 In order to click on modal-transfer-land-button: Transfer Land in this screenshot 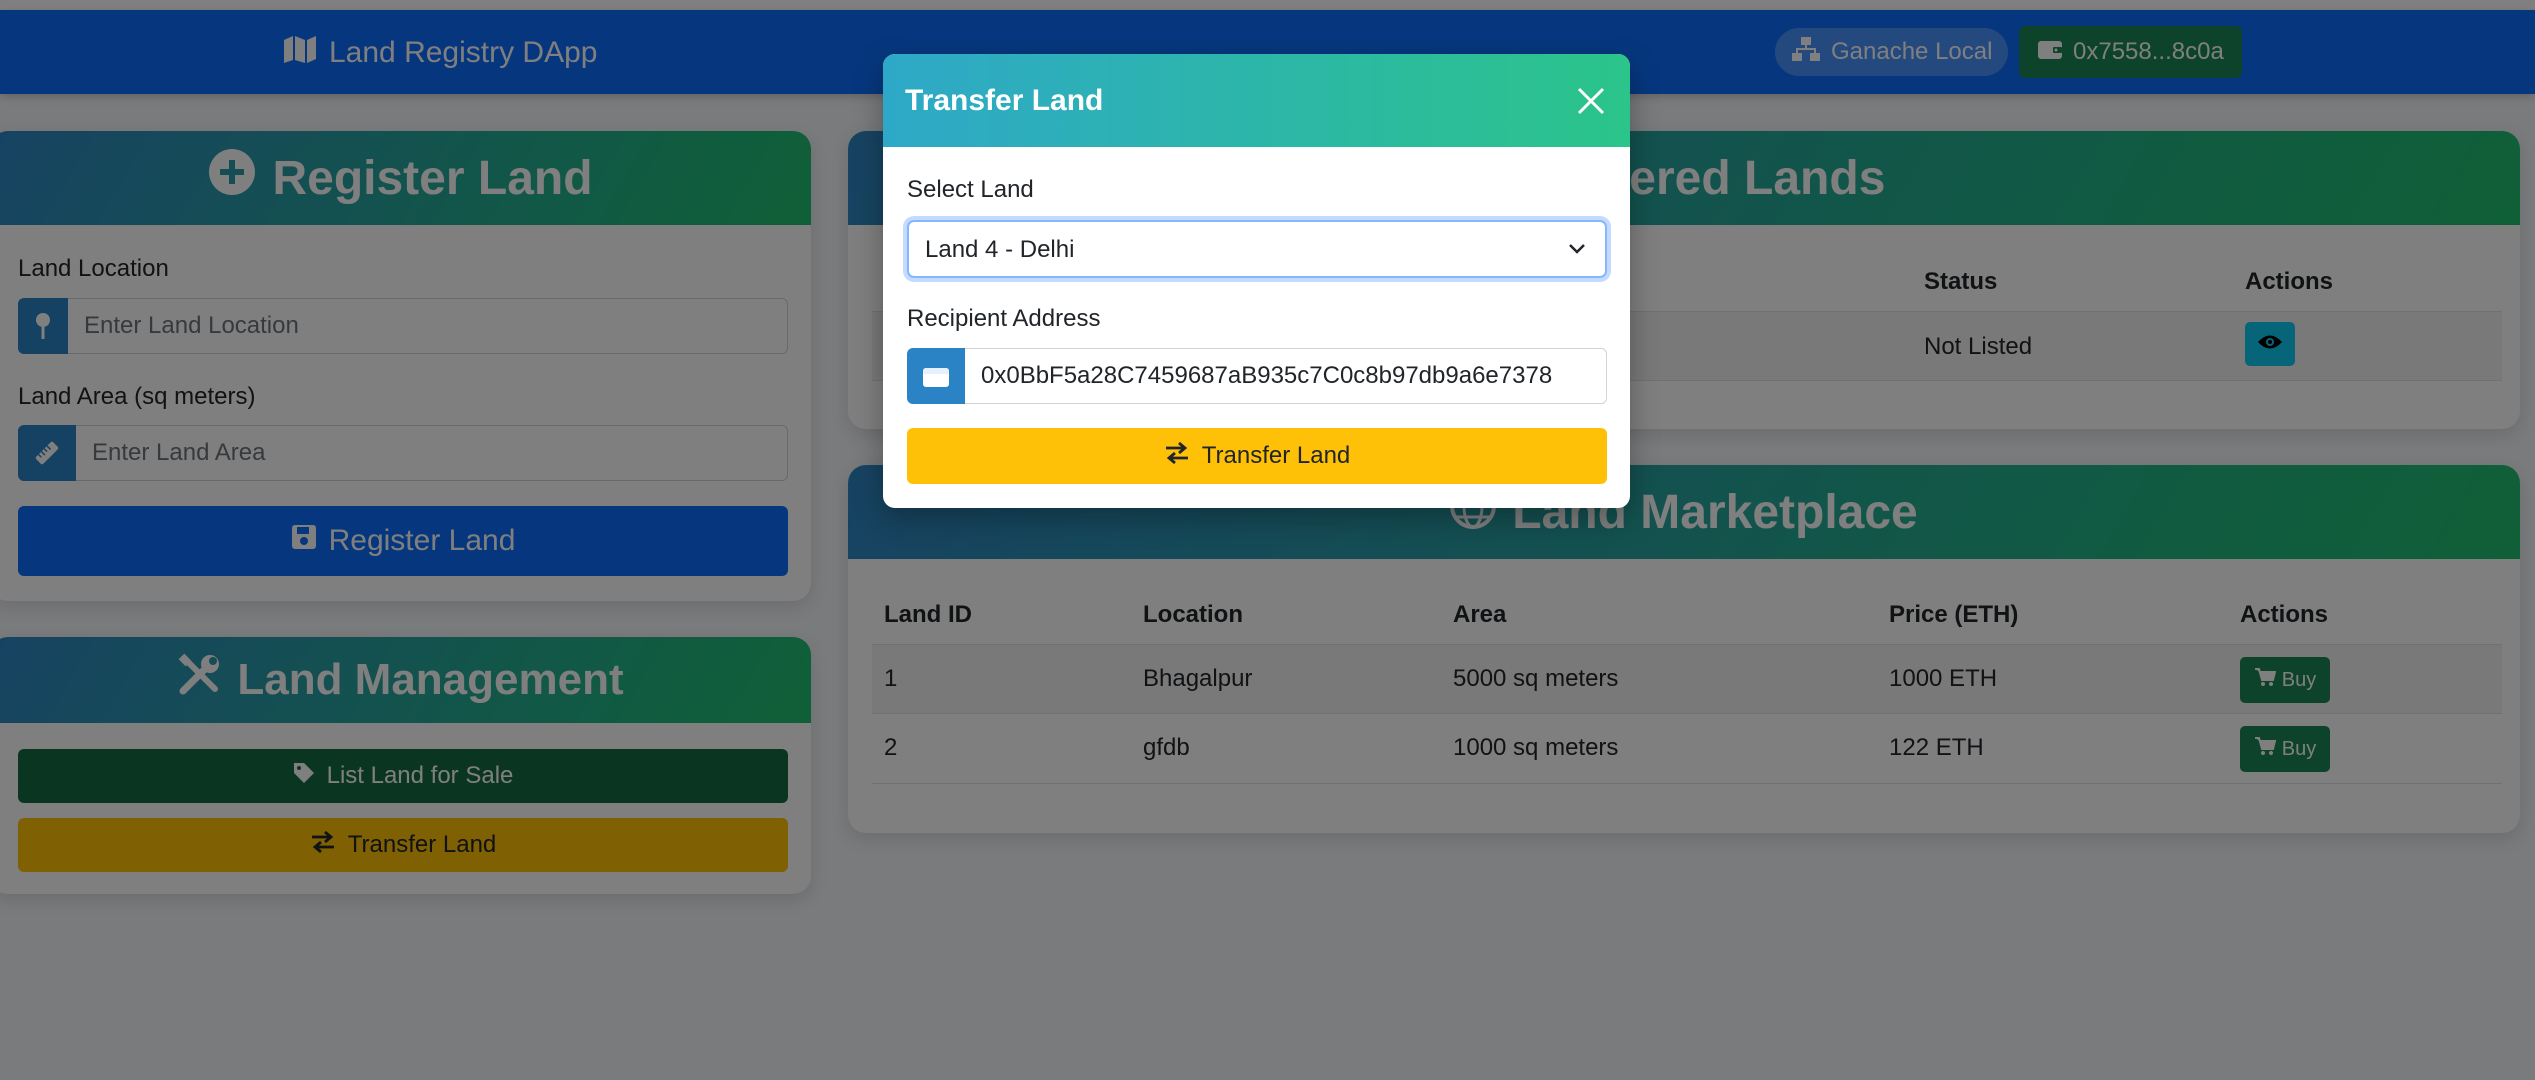, I will do `click(1257, 456)`.